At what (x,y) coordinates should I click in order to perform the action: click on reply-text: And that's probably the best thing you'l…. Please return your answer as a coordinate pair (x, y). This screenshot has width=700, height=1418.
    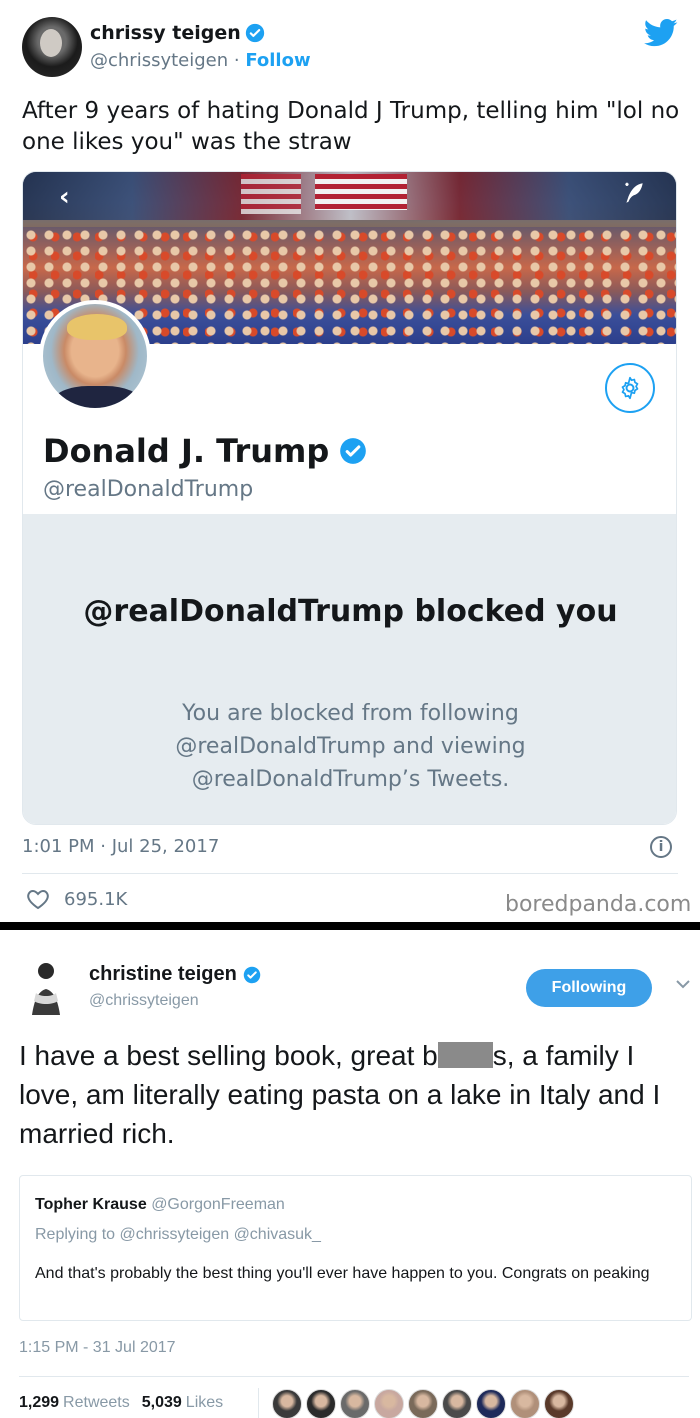
    Looking at the image, I should click on (342, 1273).